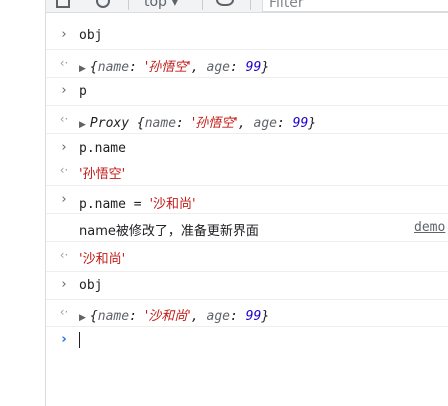 Image resolution: width=448 pixels, height=406 pixels. Describe the element at coordinates (63, 4) in the screenshot. I see `sidebar-icon` at that location.